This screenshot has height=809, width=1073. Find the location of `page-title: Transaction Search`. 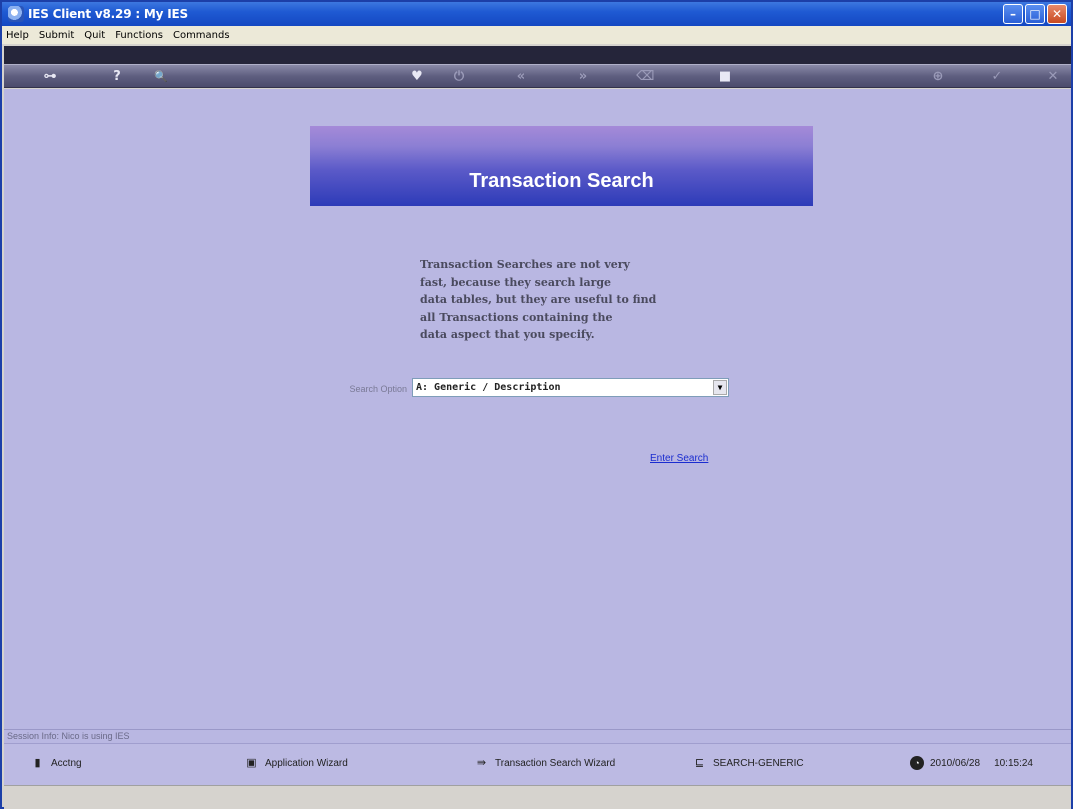

page-title: Transaction Search is located at coordinates (561, 181).